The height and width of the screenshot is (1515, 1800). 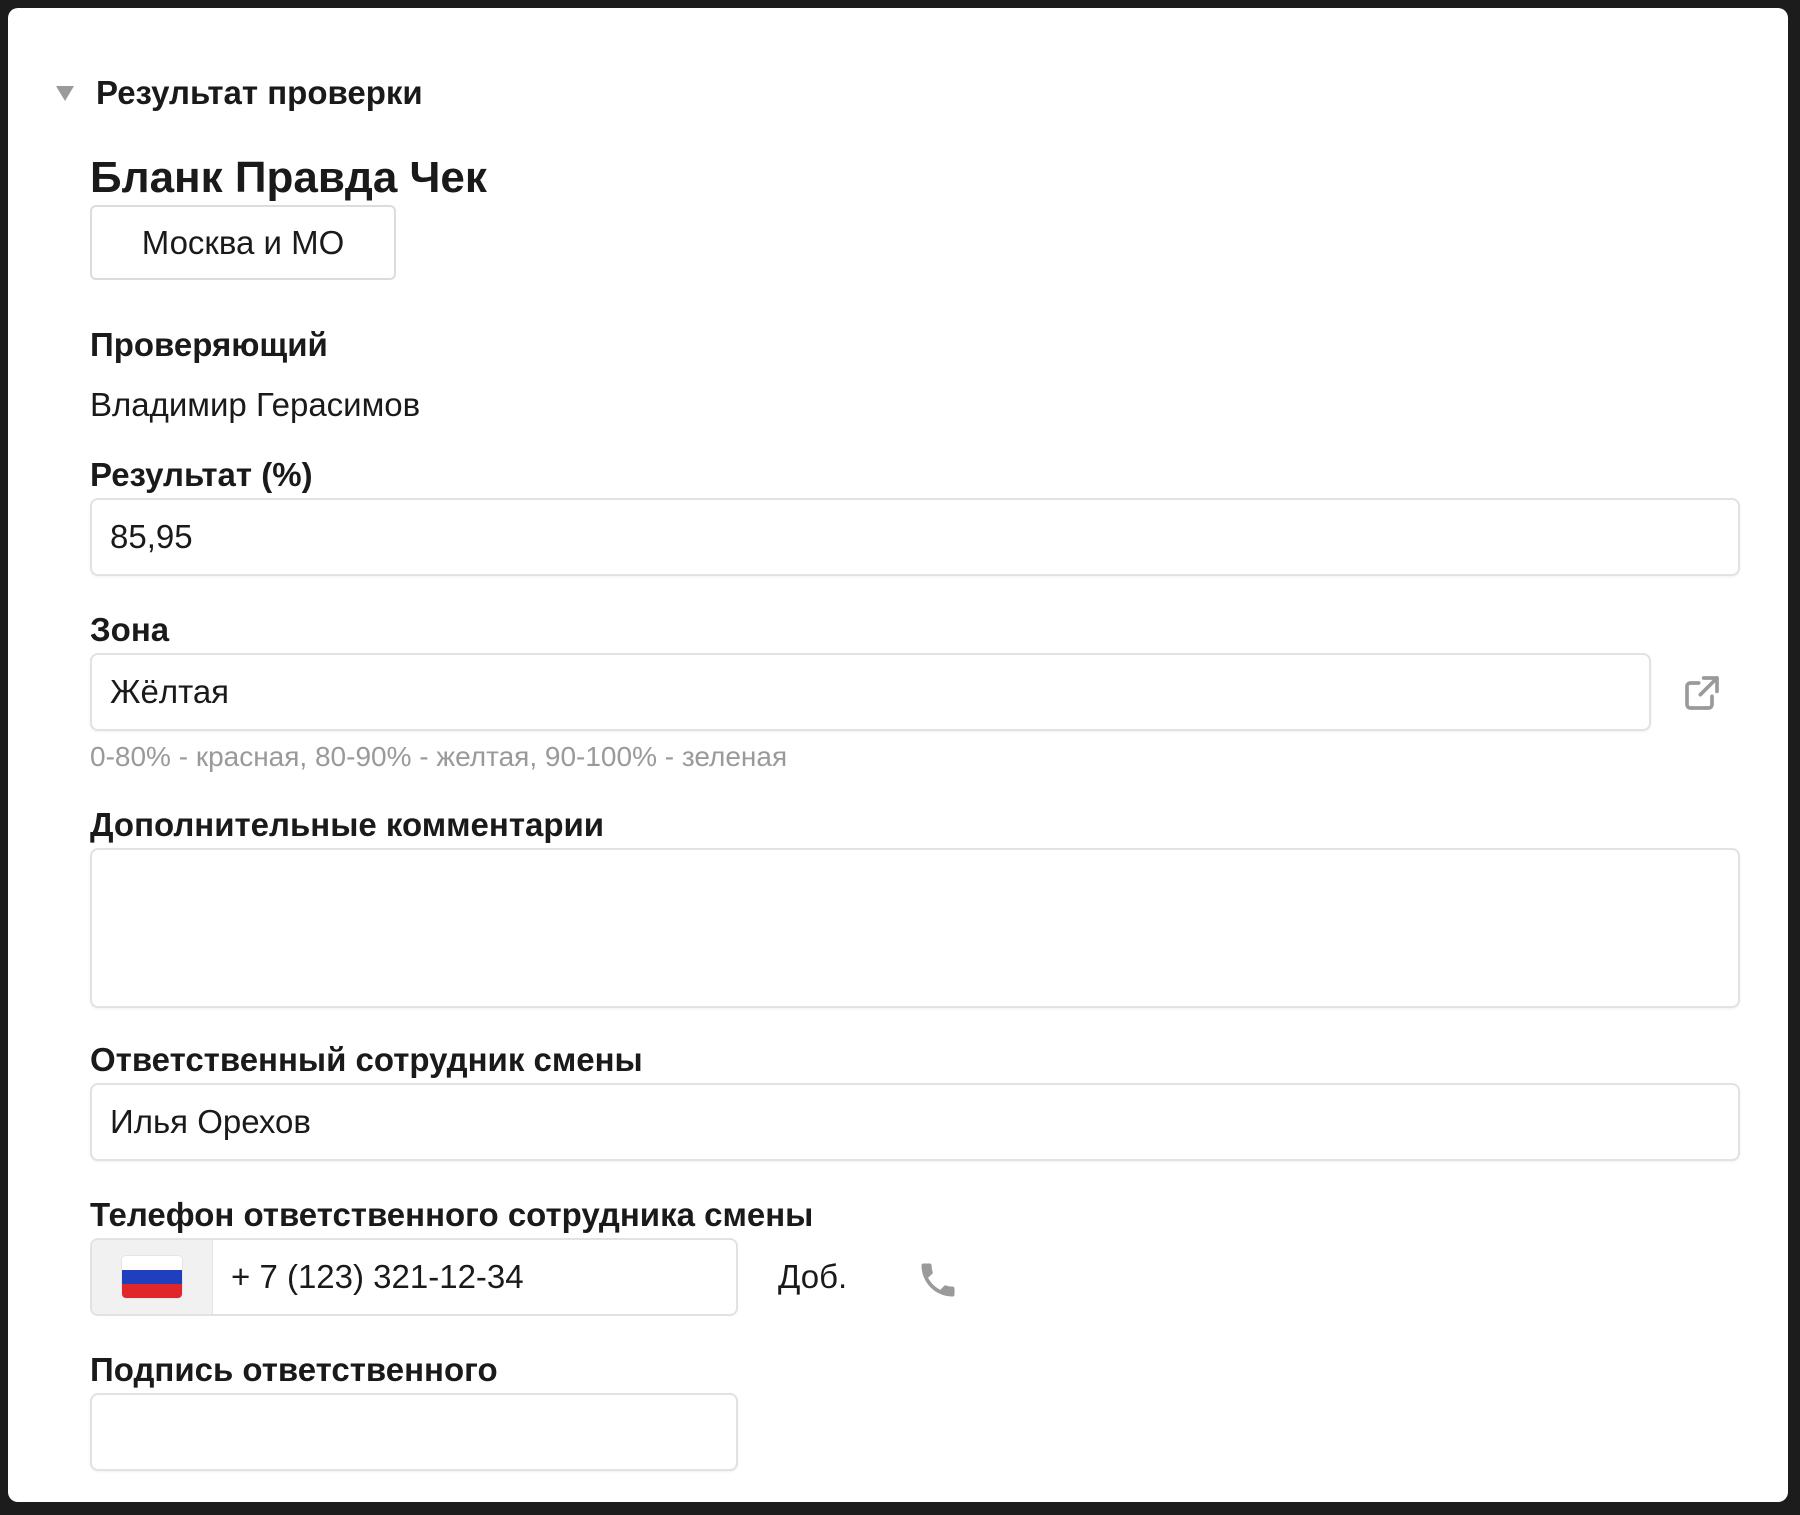 What do you see at coordinates (65, 93) in the screenshot?
I see `caret-down-icon` at bounding box center [65, 93].